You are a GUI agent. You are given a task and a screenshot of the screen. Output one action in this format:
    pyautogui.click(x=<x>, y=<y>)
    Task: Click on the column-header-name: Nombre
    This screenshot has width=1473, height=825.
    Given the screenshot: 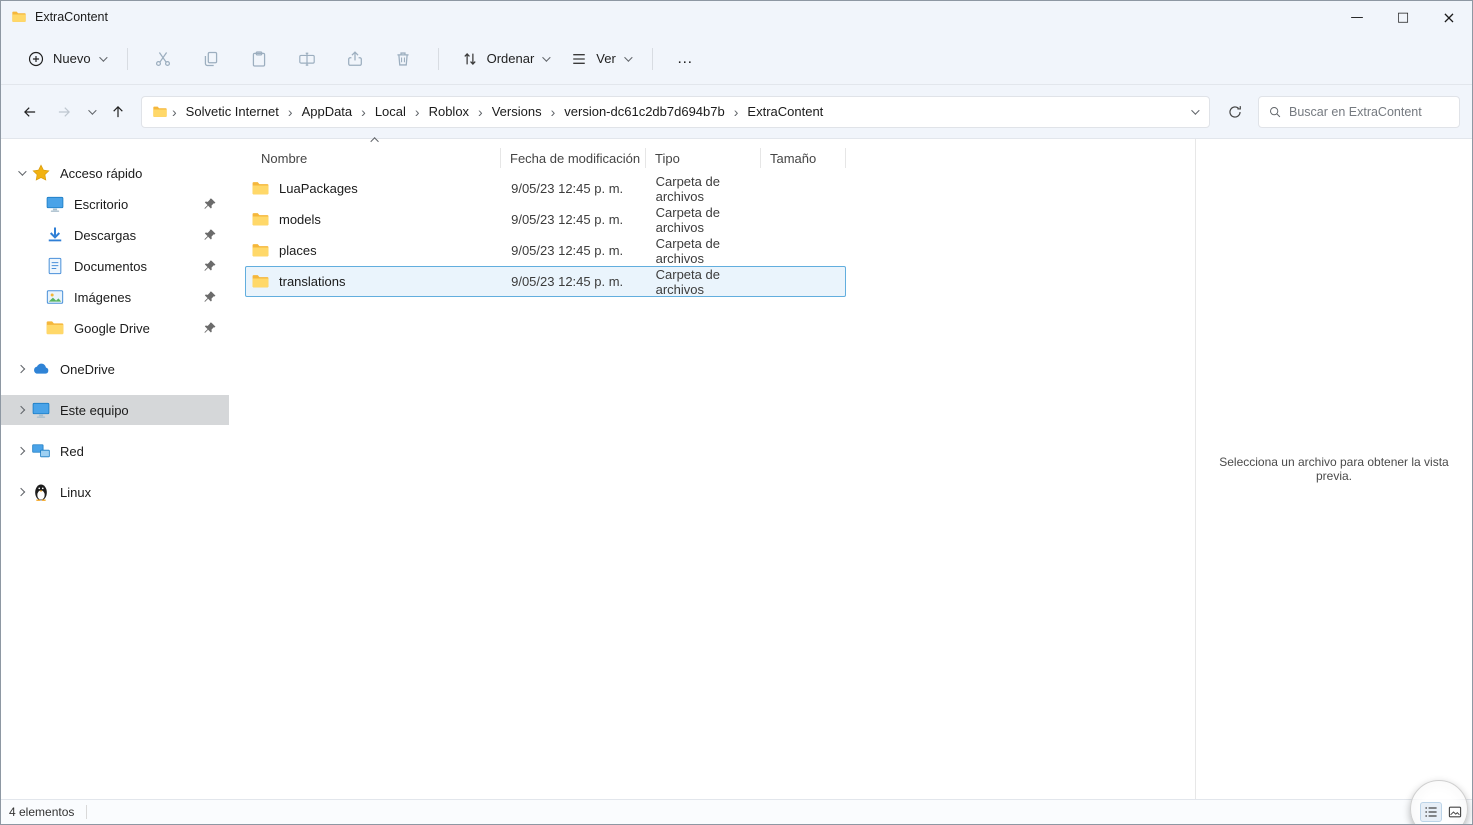 What is the action you would take?
    pyautogui.click(x=373, y=152)
    